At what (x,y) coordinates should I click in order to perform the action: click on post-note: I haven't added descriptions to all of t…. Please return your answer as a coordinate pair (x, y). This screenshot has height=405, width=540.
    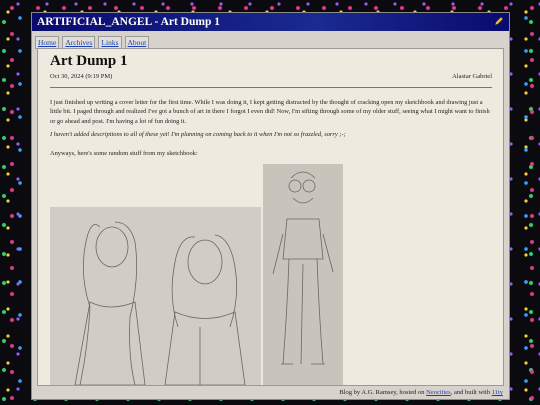
    Looking at the image, I should click on (198, 134).